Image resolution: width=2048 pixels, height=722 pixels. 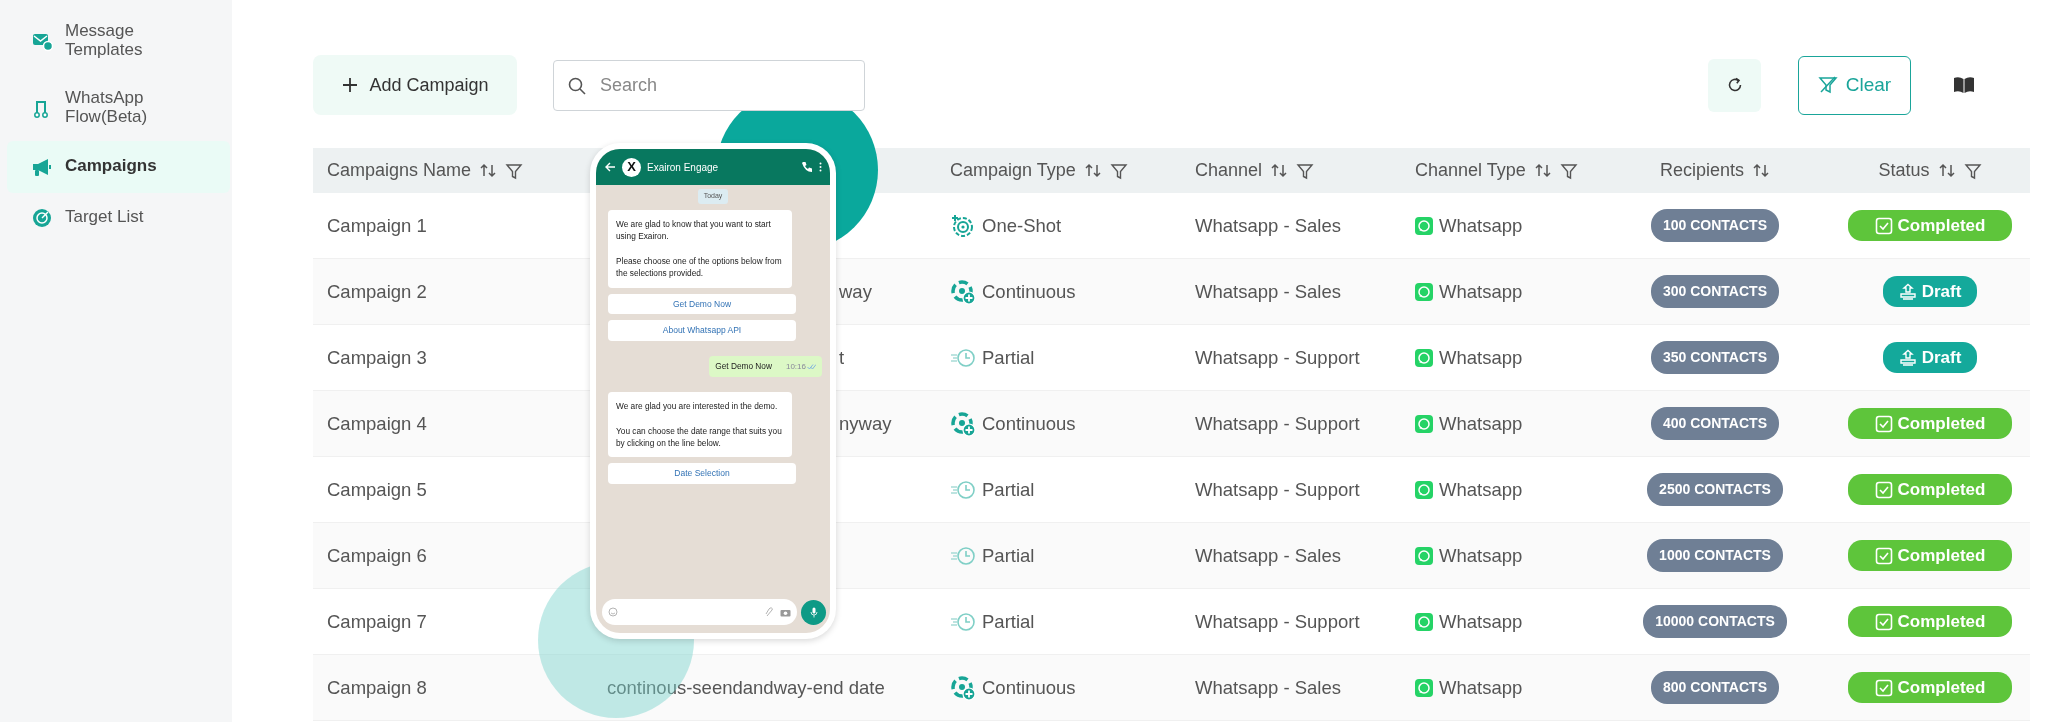 What do you see at coordinates (377, 357) in the screenshot?
I see `table-cell-text: Campaign 3` at bounding box center [377, 357].